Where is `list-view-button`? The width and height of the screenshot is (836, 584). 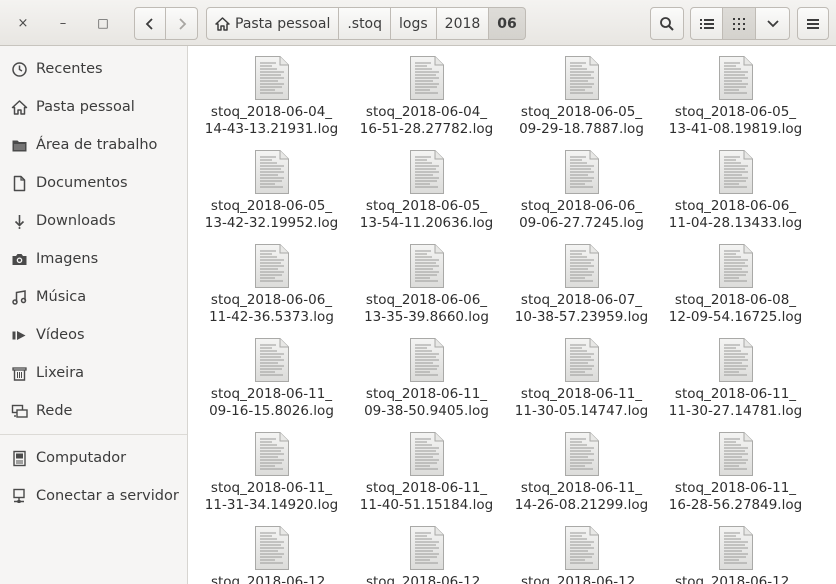 list-view-button is located at coordinates (706, 23).